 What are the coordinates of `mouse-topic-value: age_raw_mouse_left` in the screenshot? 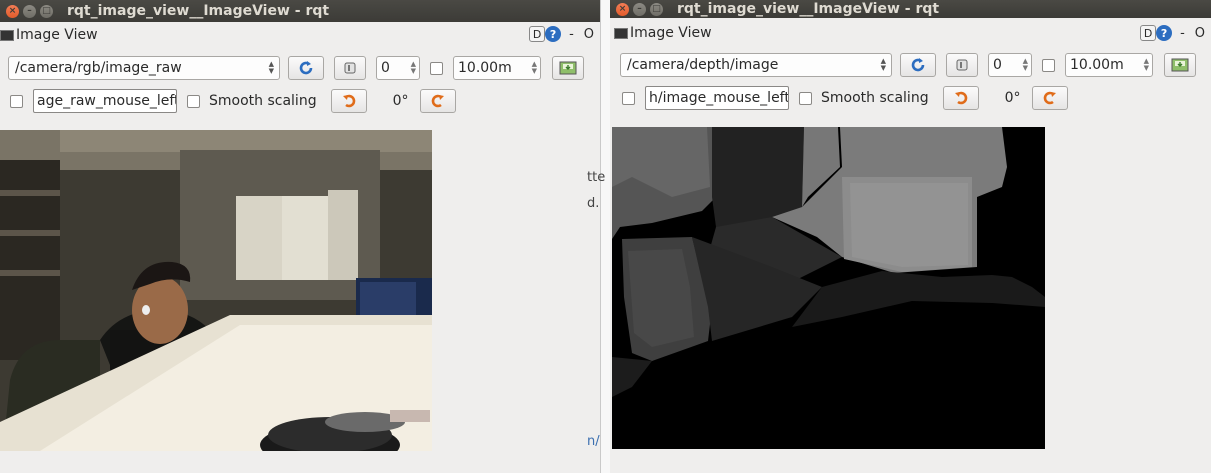 It's located at (107, 101).